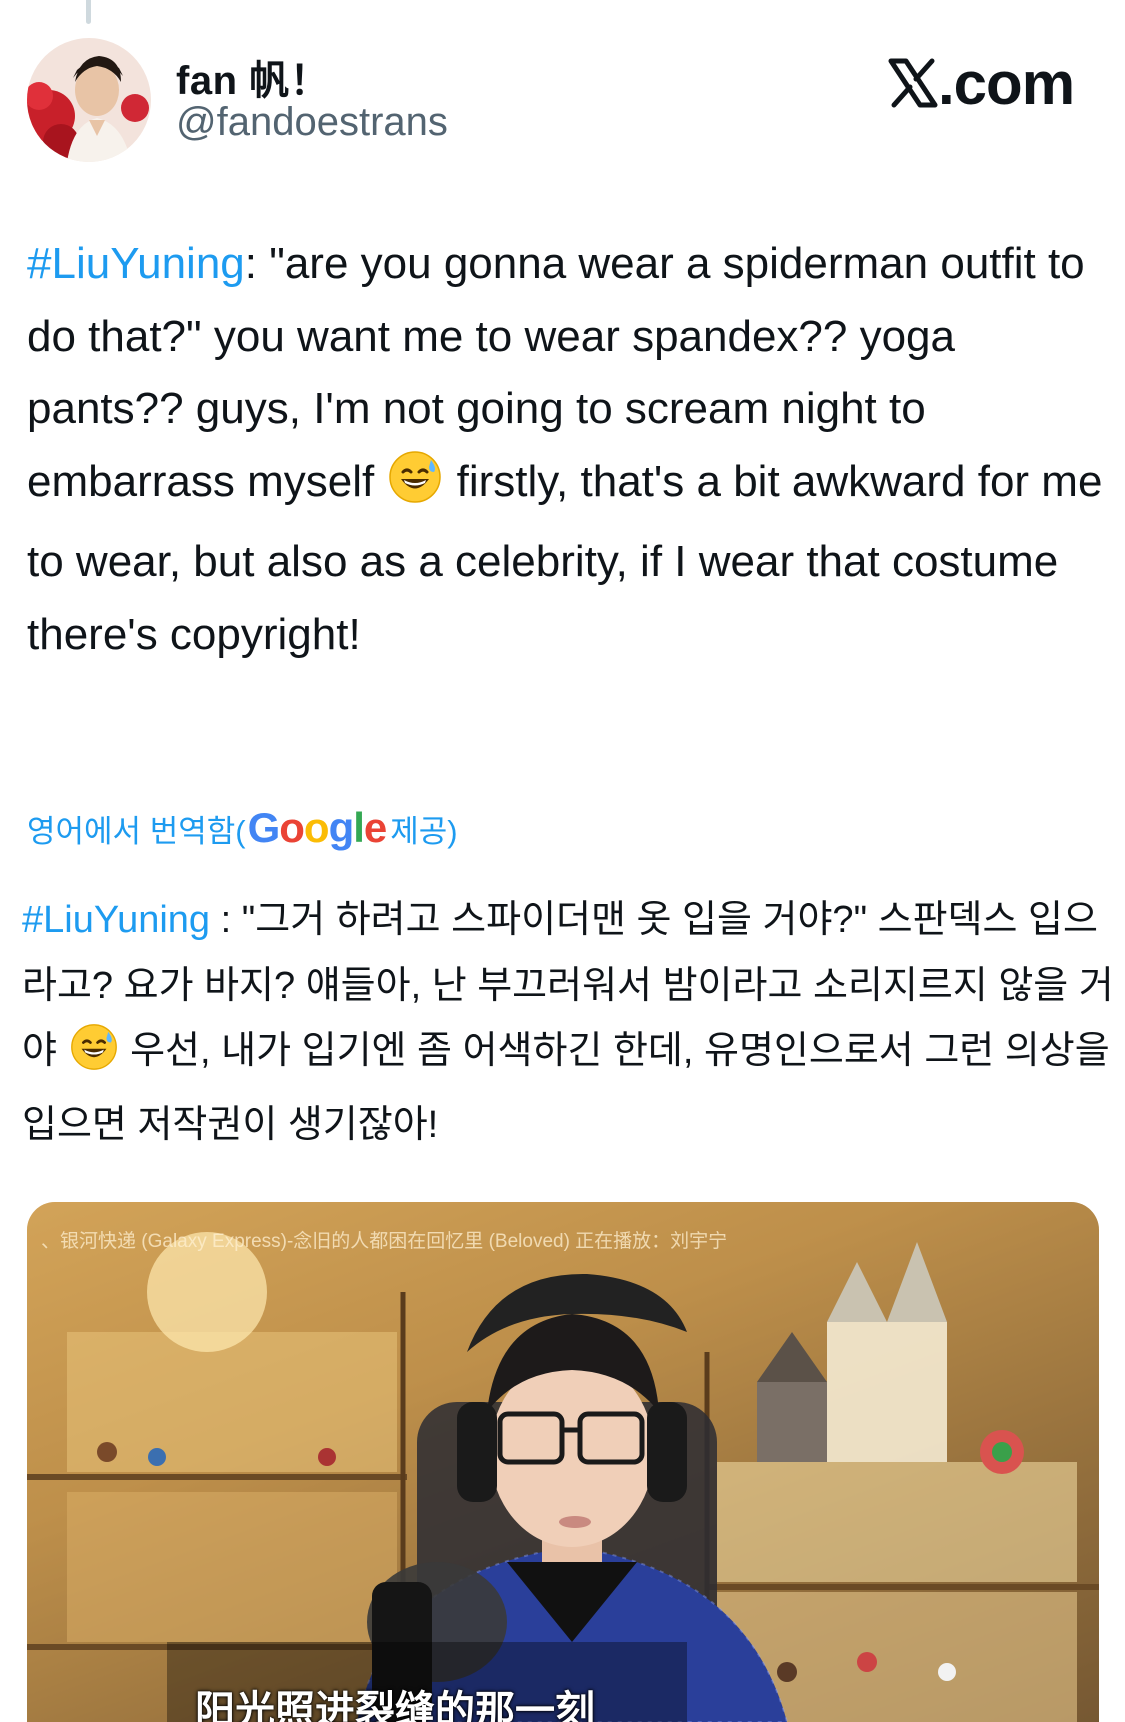  Describe the element at coordinates (341, 827) in the screenshot. I see `google-letter: g` at that location.